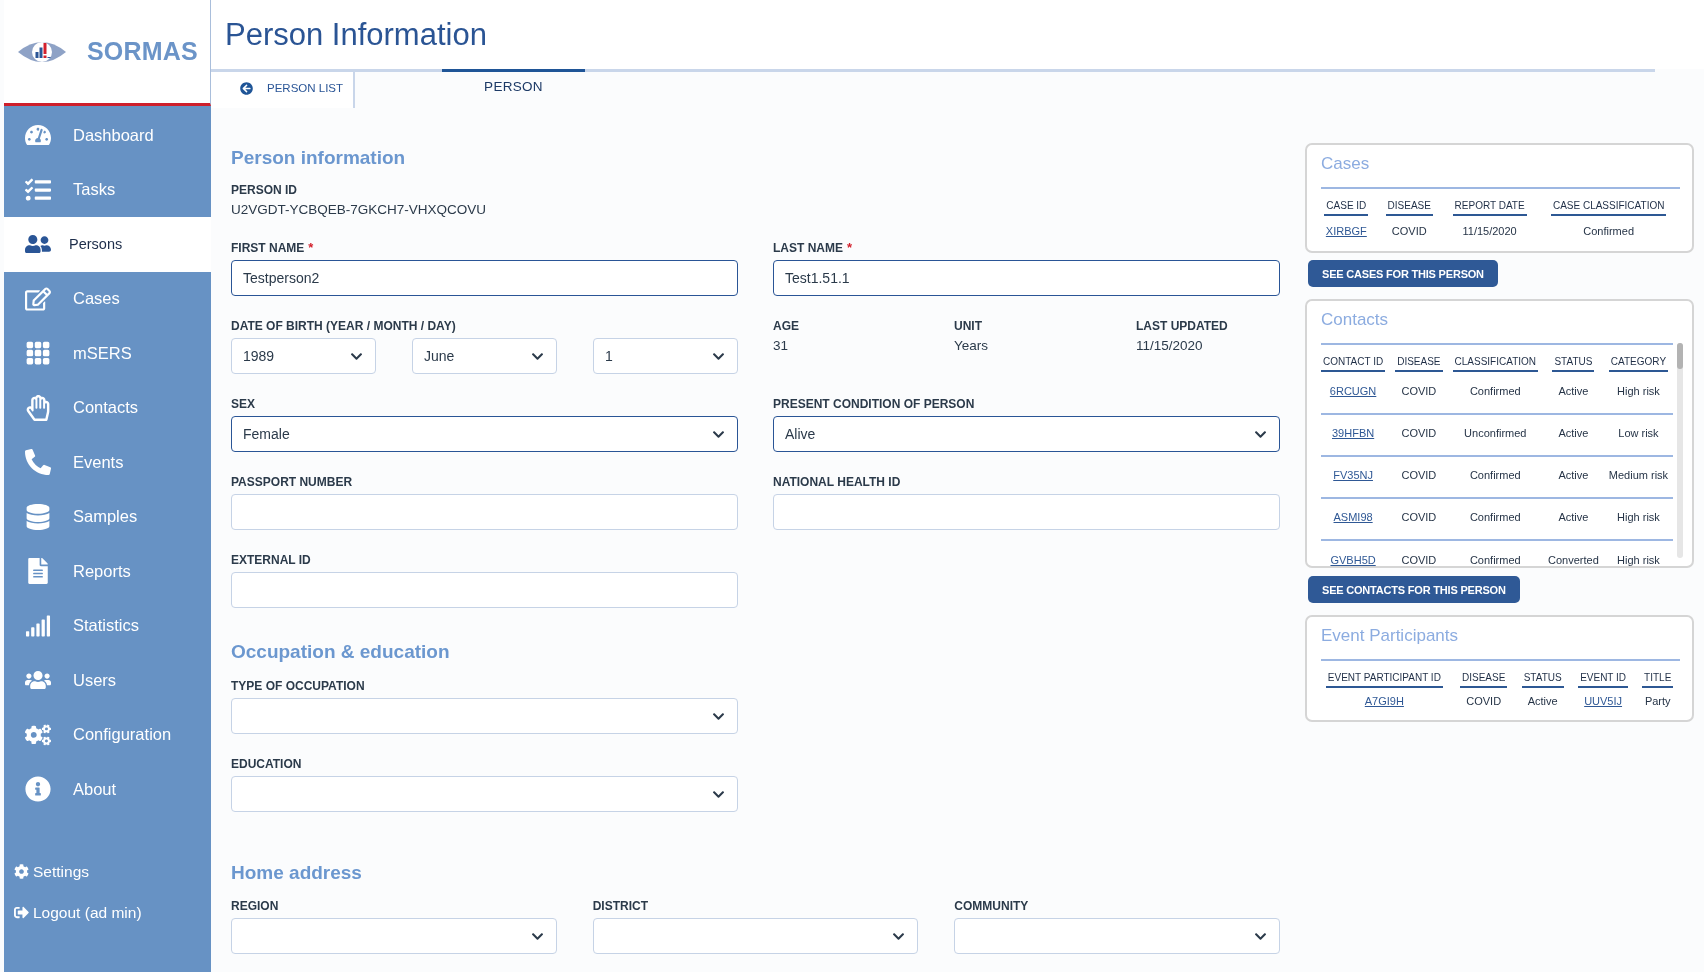 The height and width of the screenshot is (972, 1704). Describe the element at coordinates (38, 407) in the screenshot. I see `hand-icon` at that location.